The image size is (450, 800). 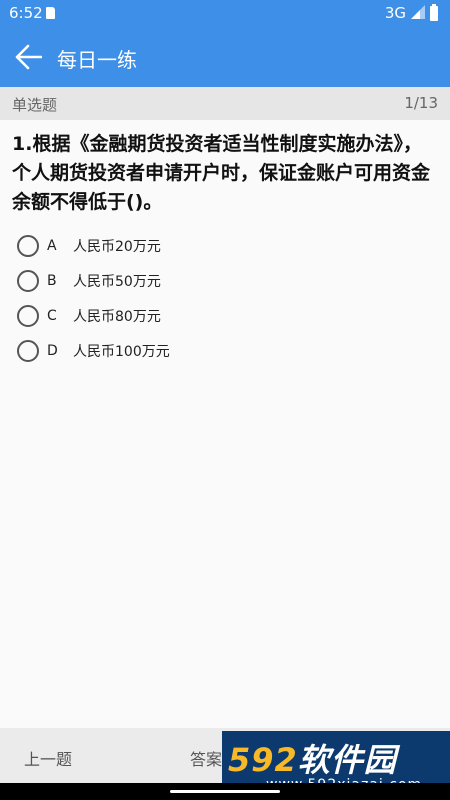 I want to click on page-title: 每日一练, so click(x=97, y=60).